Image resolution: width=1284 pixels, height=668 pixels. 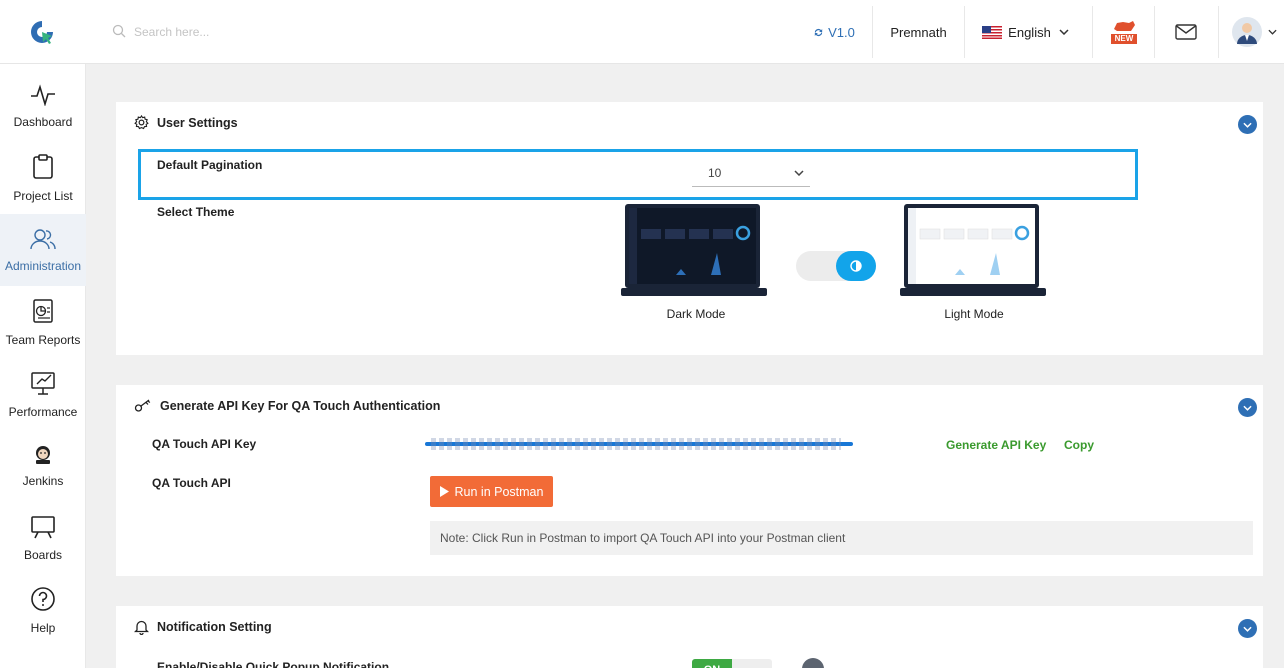 What do you see at coordinates (43, 387) in the screenshot?
I see `performance-icon` at bounding box center [43, 387].